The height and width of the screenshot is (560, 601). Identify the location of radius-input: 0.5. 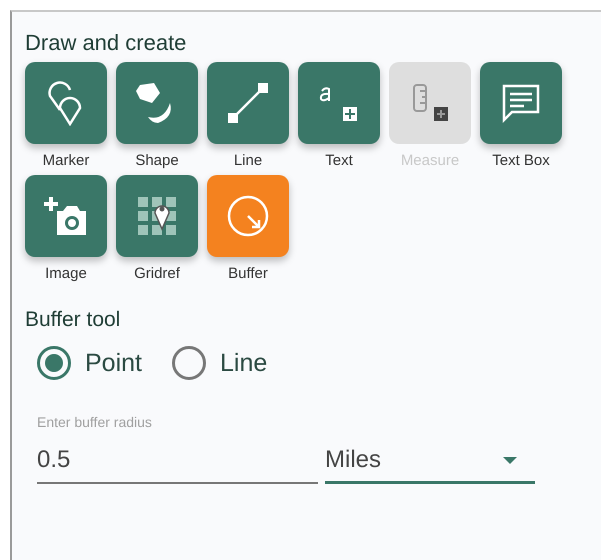
(177, 463).